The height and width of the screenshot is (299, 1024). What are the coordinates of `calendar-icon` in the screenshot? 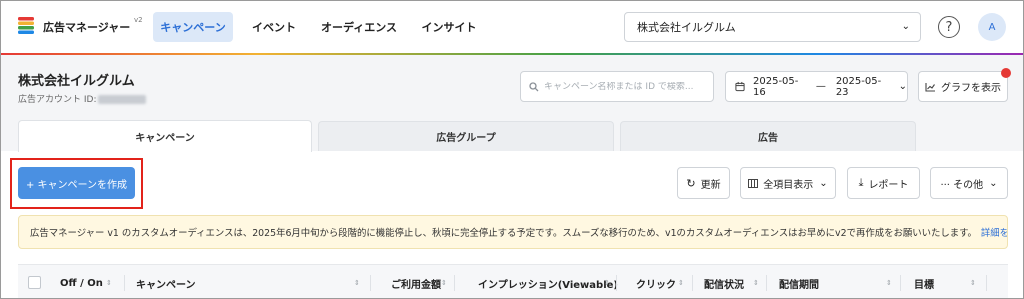 It's located at (740, 86).